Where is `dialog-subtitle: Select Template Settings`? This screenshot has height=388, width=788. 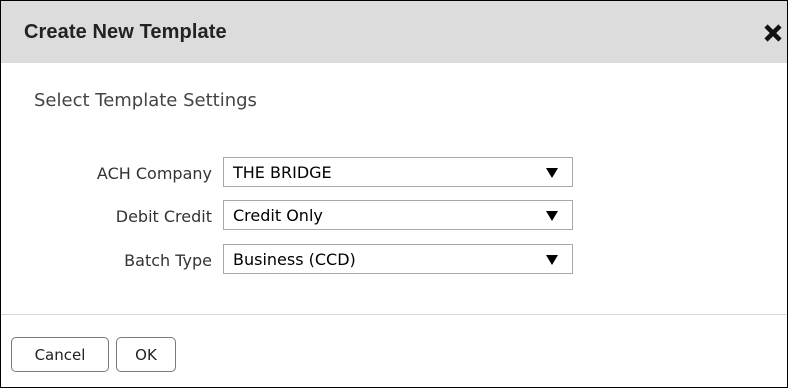
dialog-subtitle: Select Template Settings is located at coordinates (145, 100).